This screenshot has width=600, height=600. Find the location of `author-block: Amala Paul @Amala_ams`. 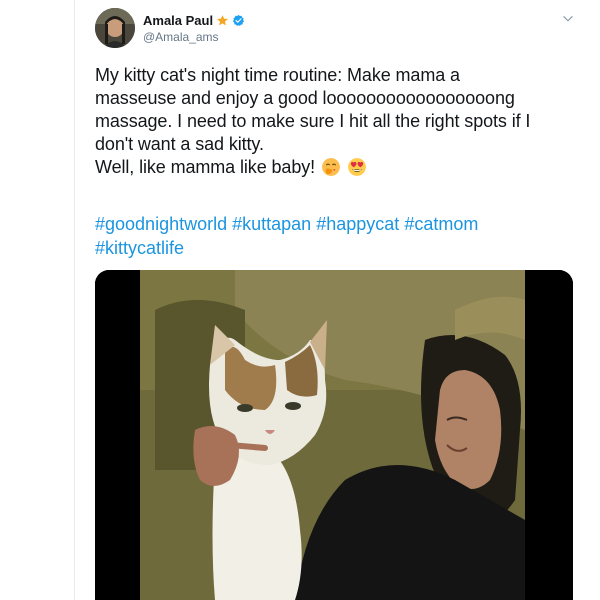

author-block: Amala Paul @Amala_ams is located at coordinates (194, 28).